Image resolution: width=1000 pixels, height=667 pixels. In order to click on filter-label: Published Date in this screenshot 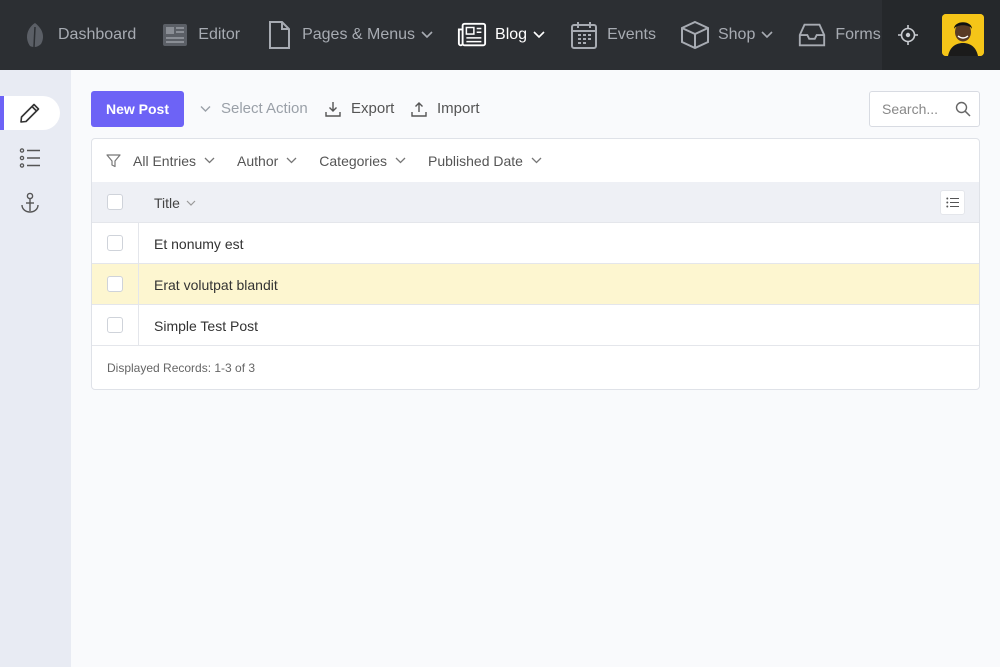, I will do `click(475, 160)`.